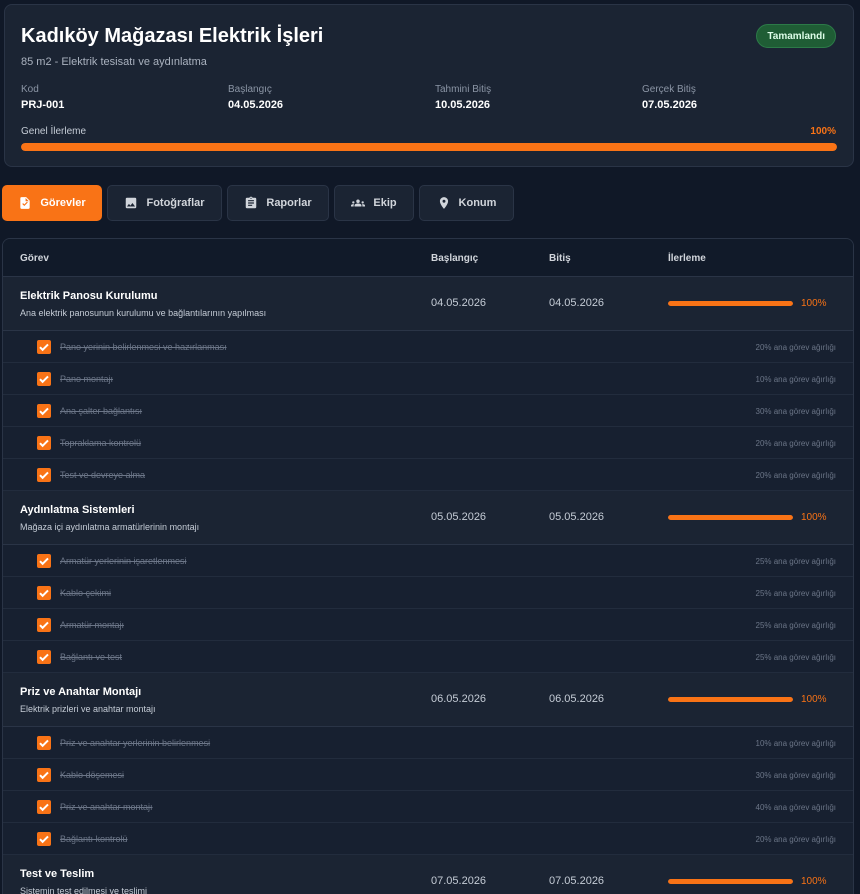  I want to click on subtask-name: Bağlantı kontrolü, so click(94, 839).